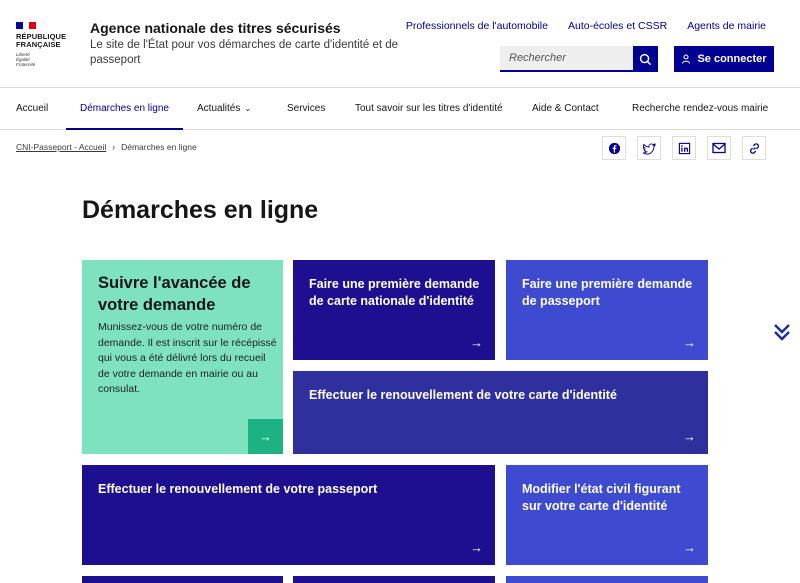 The width and height of the screenshot is (800, 583). I want to click on share-twitter-button, so click(649, 148).